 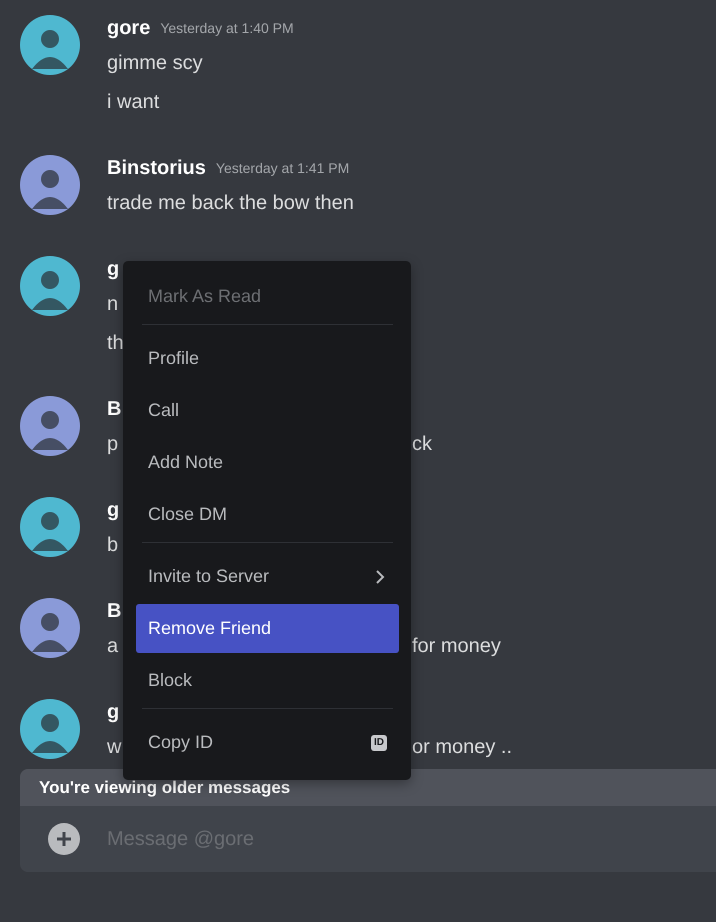 What do you see at coordinates (267, 742) in the screenshot?
I see `menu-item: Copy ID ID` at bounding box center [267, 742].